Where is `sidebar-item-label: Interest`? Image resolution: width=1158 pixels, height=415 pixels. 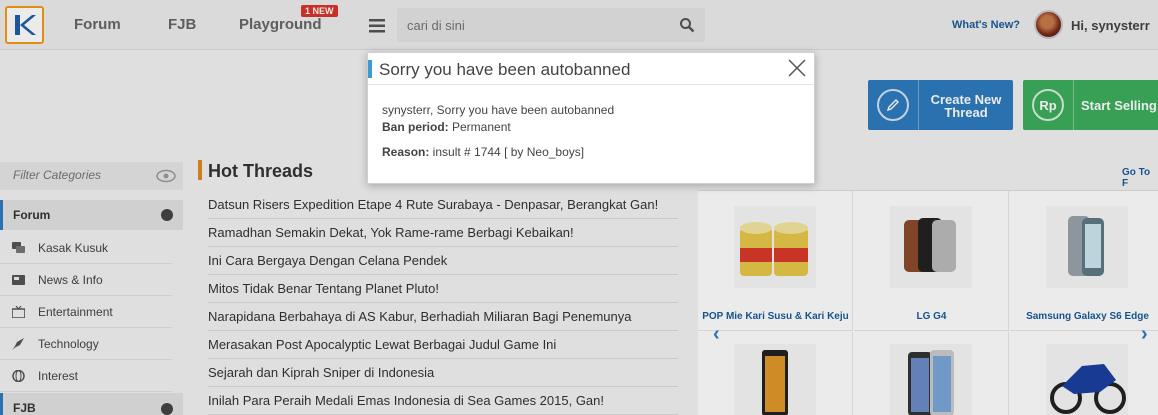 sidebar-item-label: Interest is located at coordinates (58, 376).